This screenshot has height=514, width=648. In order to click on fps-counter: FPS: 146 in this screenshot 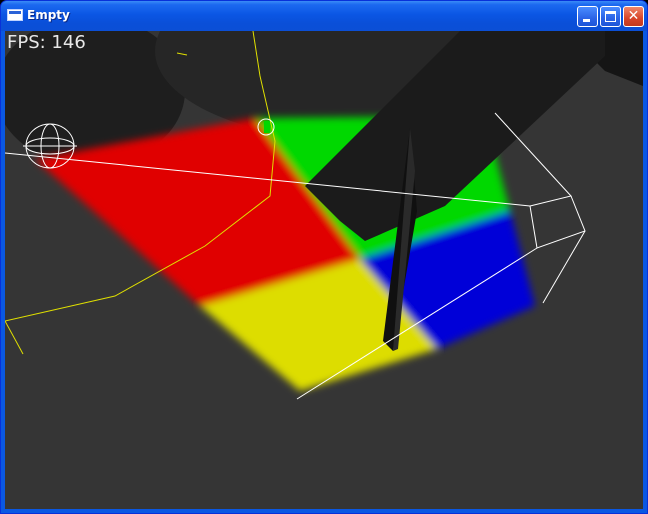, I will do `click(46, 42)`.